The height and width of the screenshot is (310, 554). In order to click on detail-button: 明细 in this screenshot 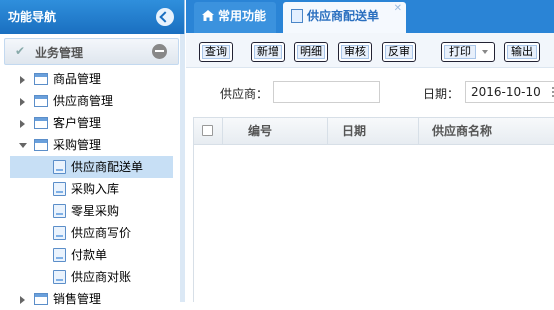, I will do `click(311, 52)`.